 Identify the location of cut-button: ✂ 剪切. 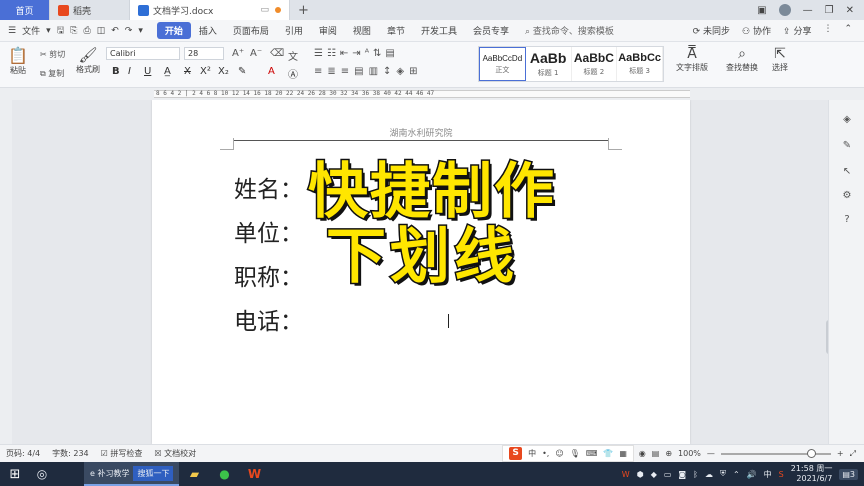
(52, 54).